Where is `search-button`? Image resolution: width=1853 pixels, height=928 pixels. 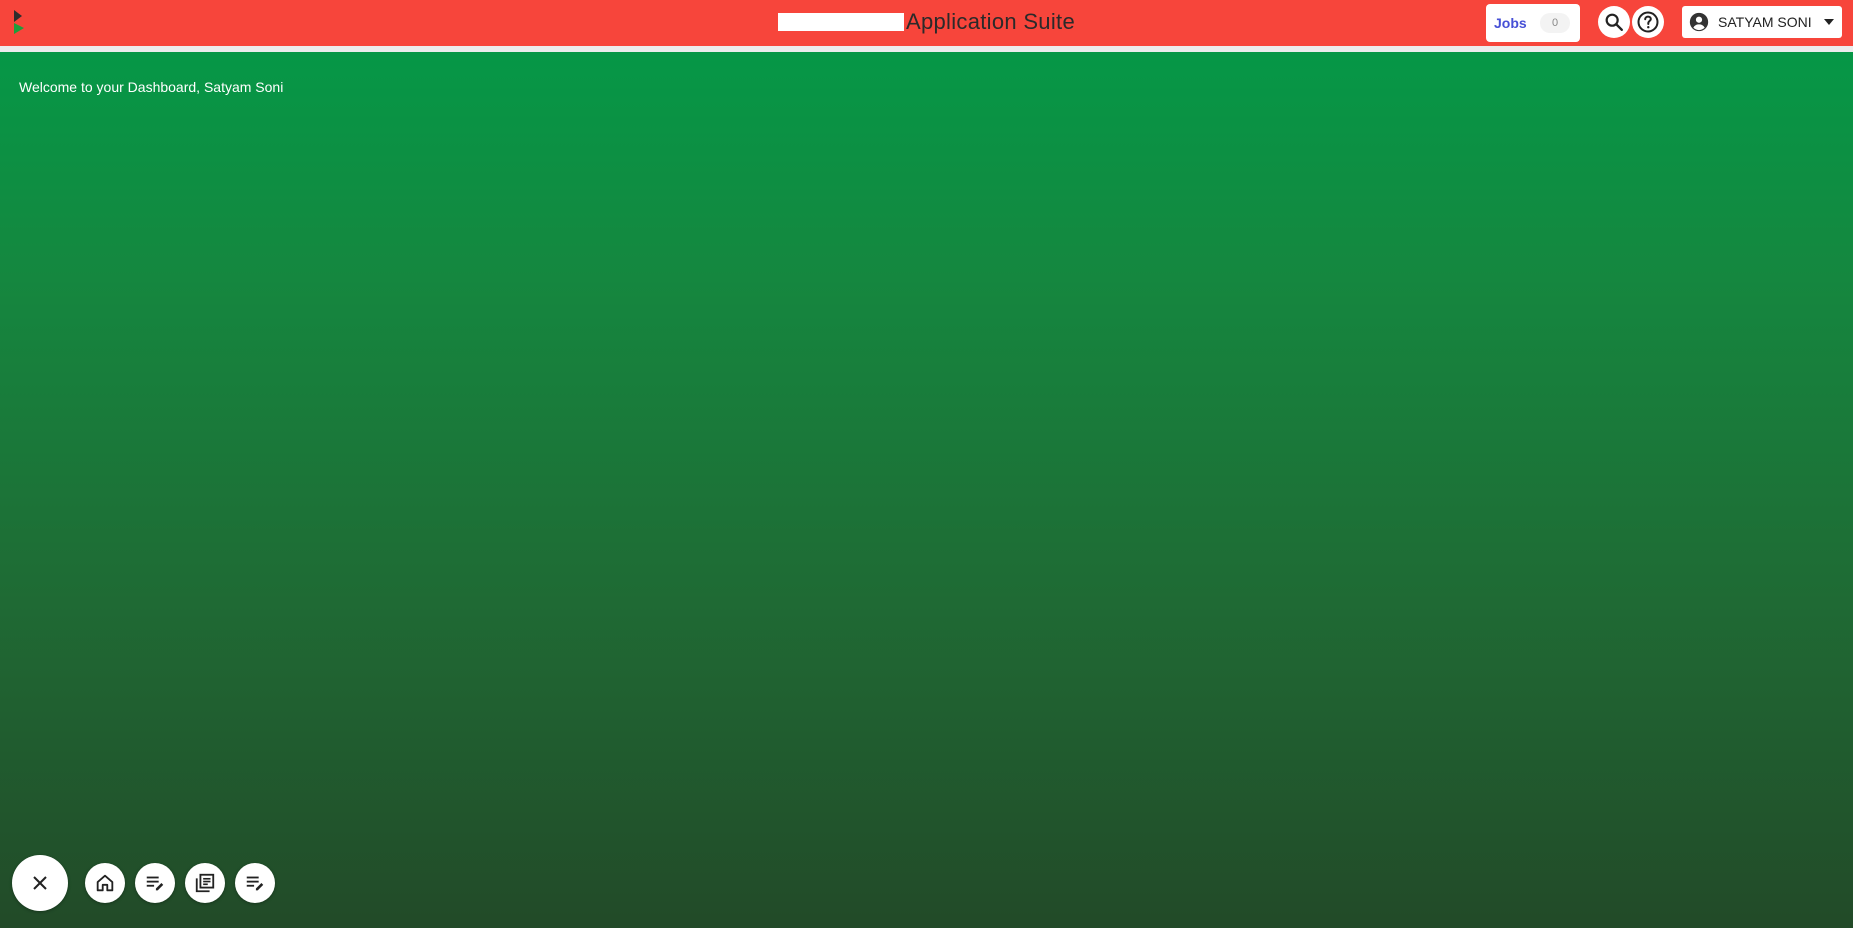
search-button is located at coordinates (1614, 22).